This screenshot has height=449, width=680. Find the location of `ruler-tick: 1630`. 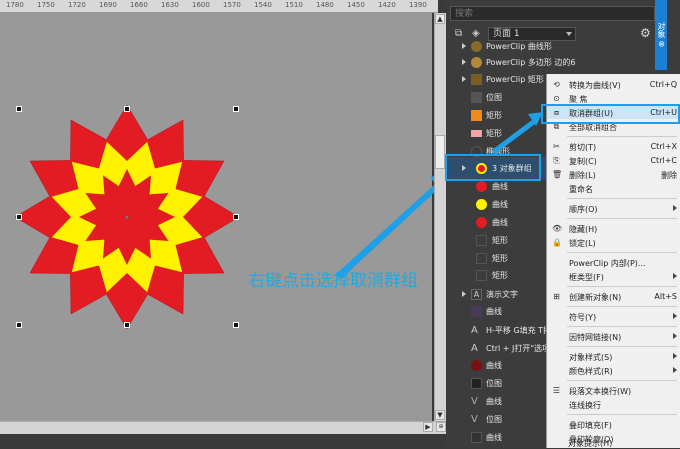

ruler-tick: 1630 is located at coordinates (170, 5).